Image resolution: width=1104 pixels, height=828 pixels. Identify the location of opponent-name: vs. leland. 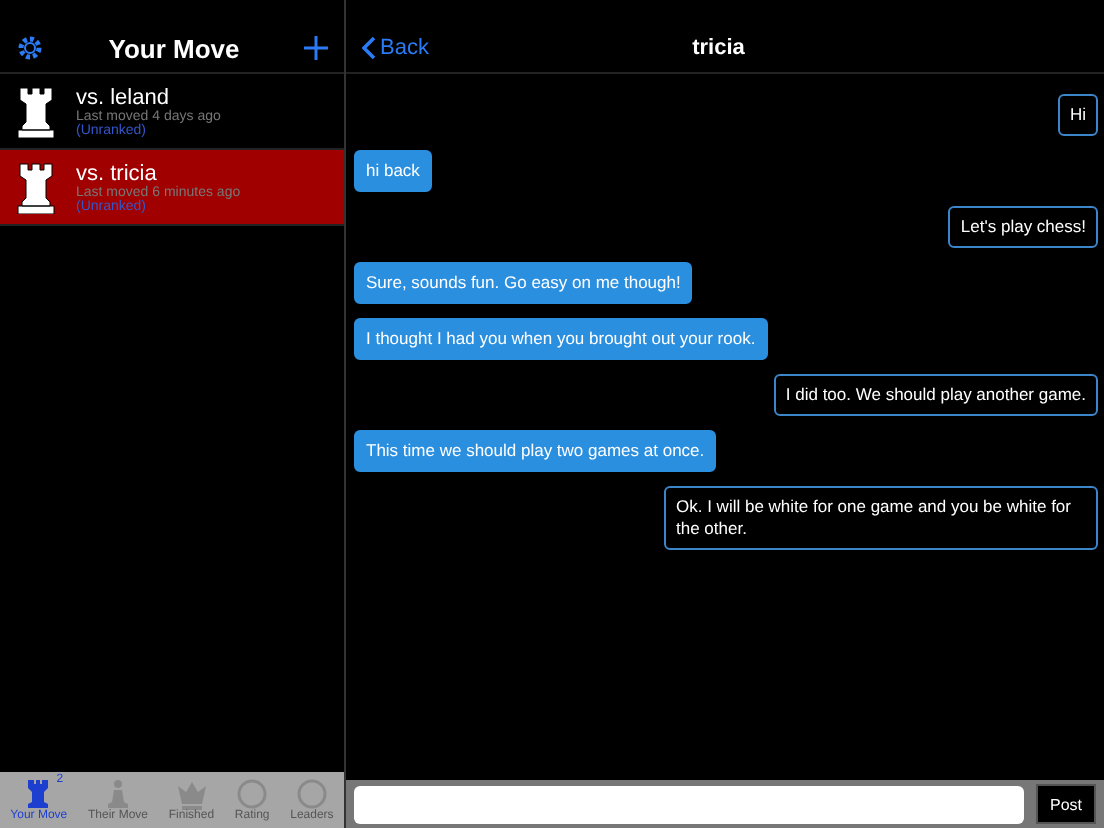
(123, 97).